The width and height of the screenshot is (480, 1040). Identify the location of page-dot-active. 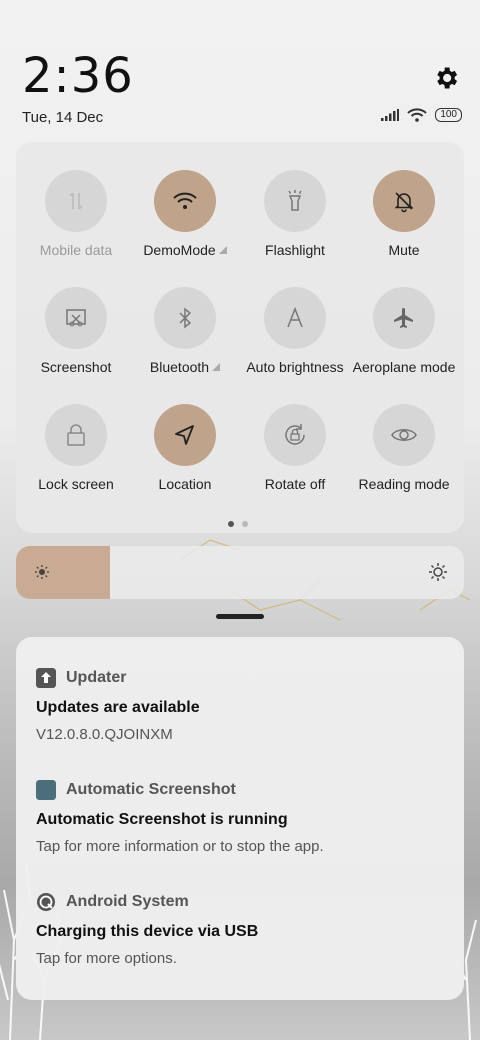
(231, 524).